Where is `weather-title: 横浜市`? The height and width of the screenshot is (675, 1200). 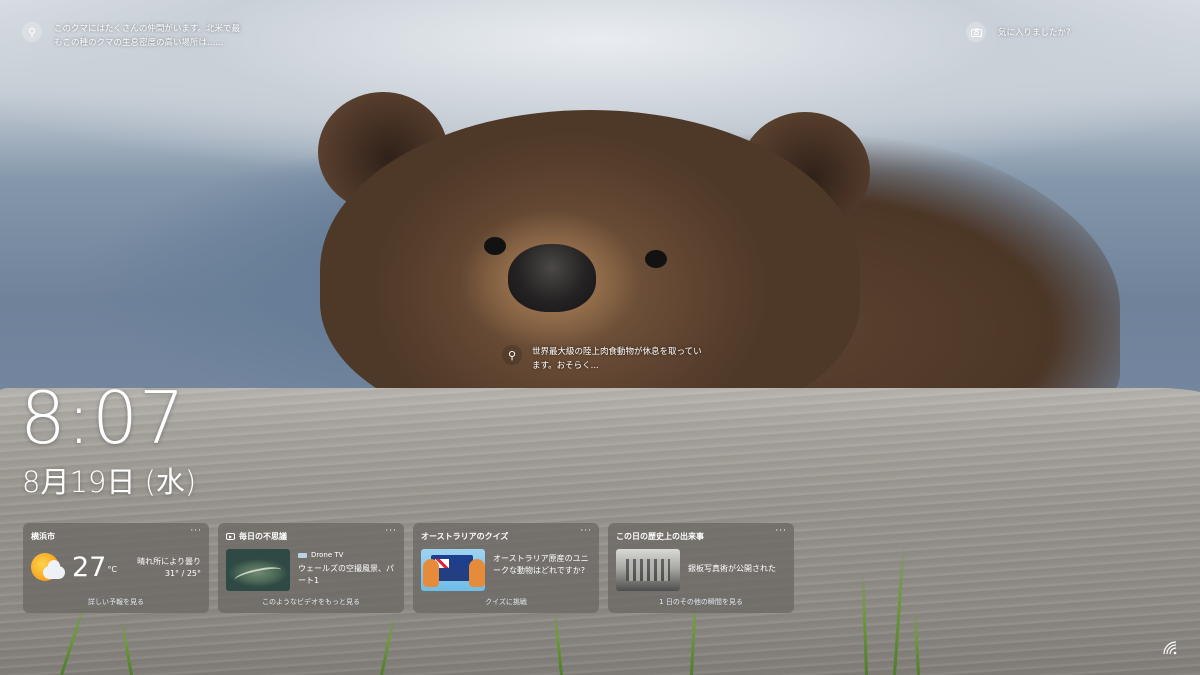
weather-title: 横浜市 is located at coordinates (43, 536).